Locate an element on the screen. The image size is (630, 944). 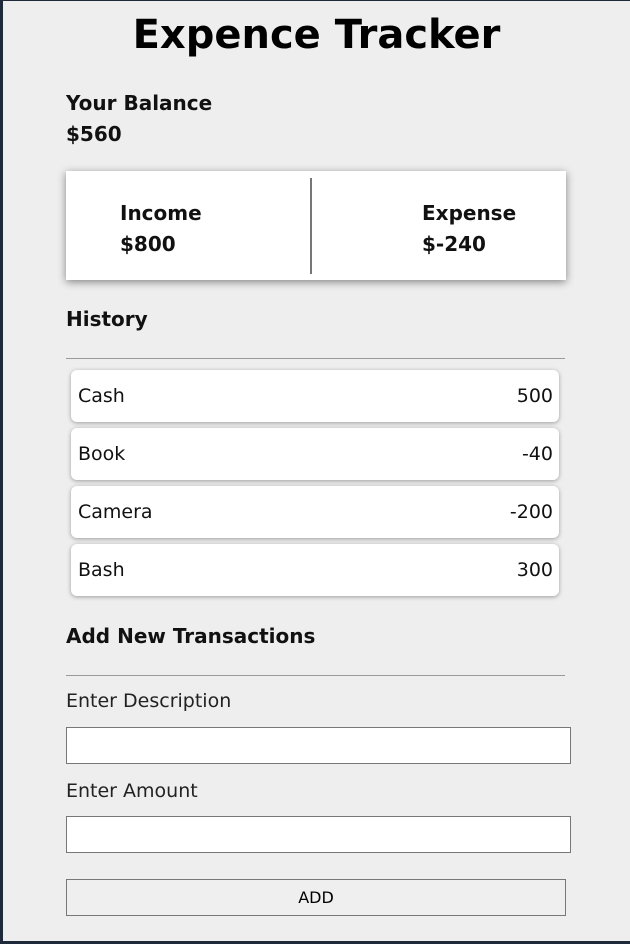
description-label: Enter Description is located at coordinates (149, 701).